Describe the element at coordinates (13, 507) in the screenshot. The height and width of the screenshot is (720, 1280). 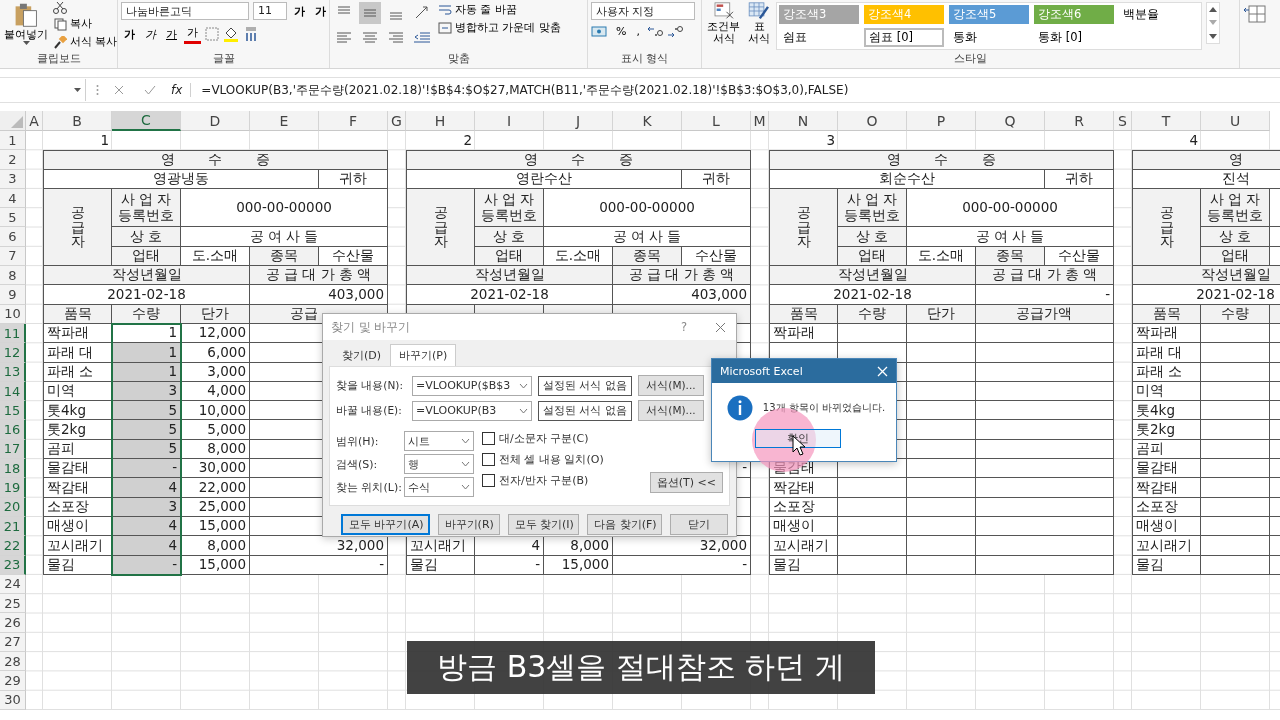
I see `row-header: 20` at that location.